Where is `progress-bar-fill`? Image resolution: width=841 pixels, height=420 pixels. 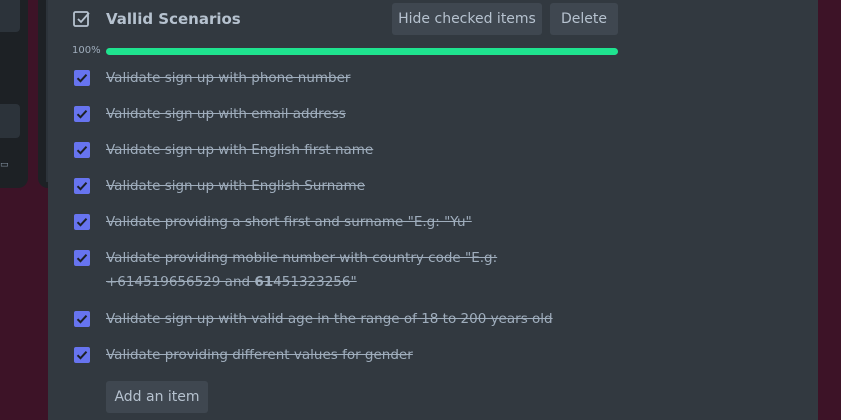 progress-bar-fill is located at coordinates (362, 51).